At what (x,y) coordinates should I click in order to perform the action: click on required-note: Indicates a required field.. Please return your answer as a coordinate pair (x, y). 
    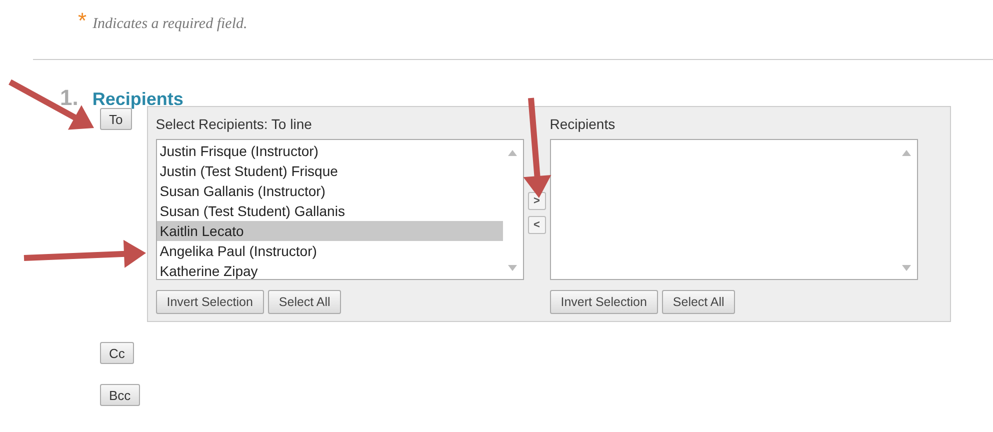
    Looking at the image, I should click on (170, 24).